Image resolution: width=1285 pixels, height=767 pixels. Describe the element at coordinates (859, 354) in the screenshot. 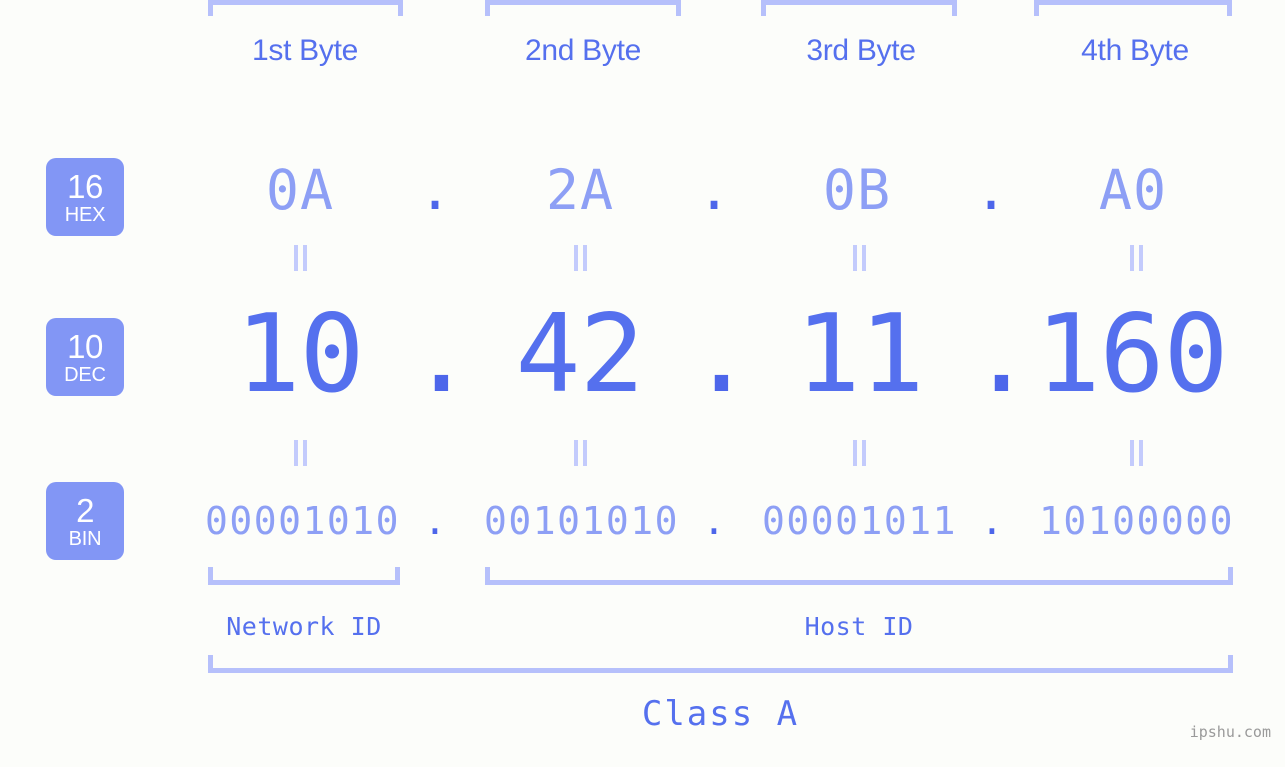

I see `dec-octet-3: 11` at that location.